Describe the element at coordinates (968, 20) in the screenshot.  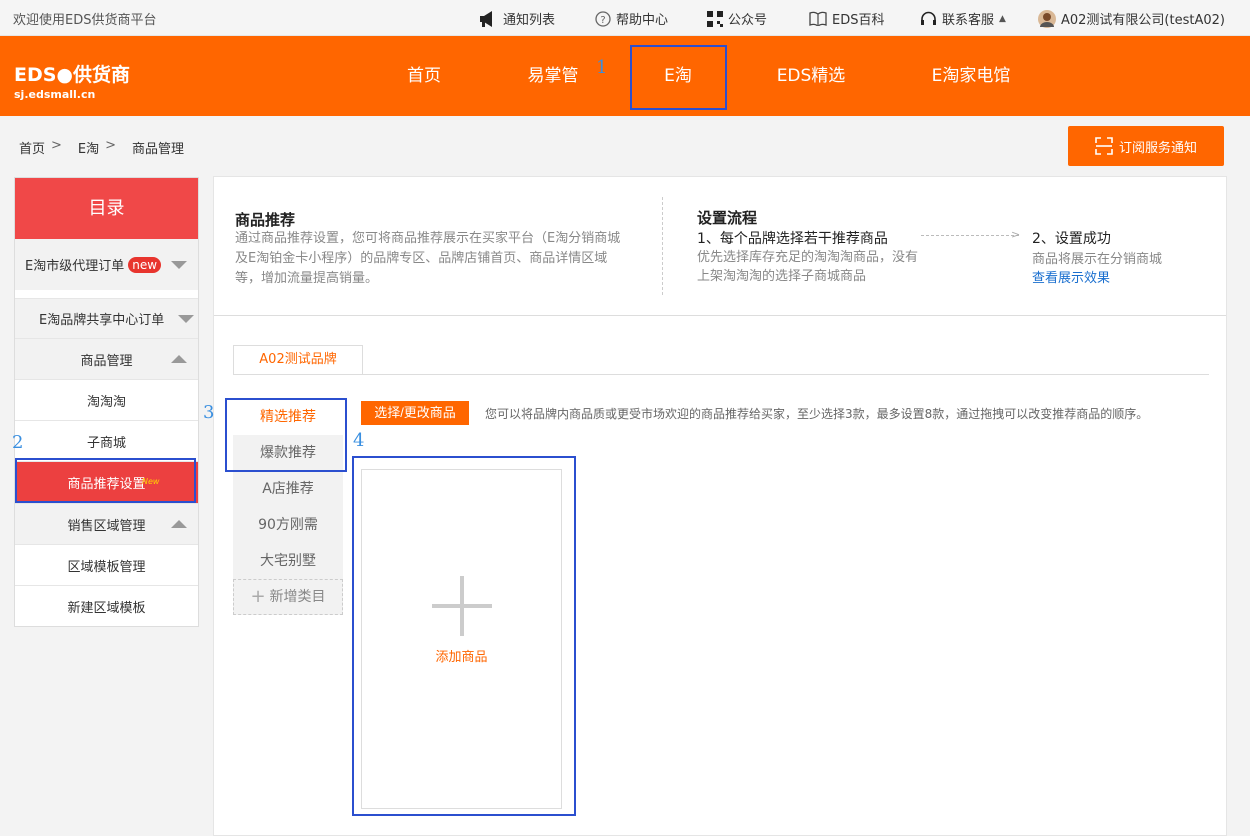
I see `customer-service-label: 联系客服` at that location.